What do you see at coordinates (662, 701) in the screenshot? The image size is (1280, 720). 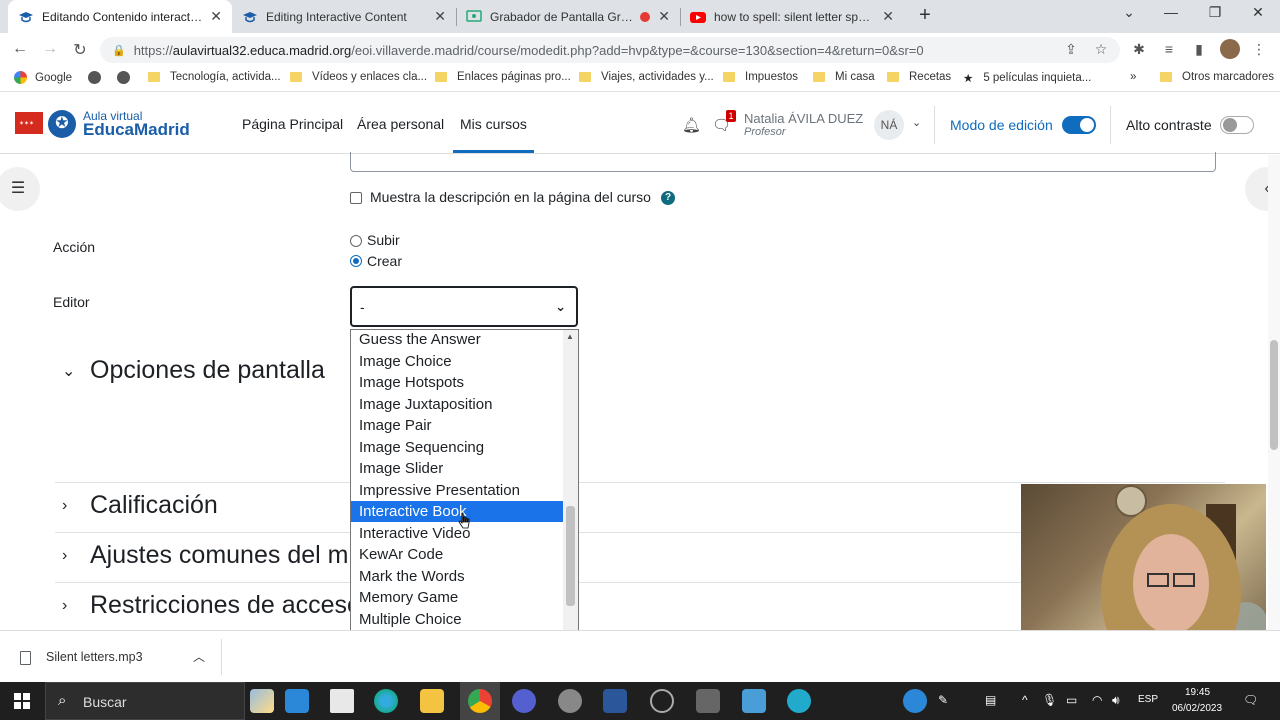 I see `recorder-icon` at bounding box center [662, 701].